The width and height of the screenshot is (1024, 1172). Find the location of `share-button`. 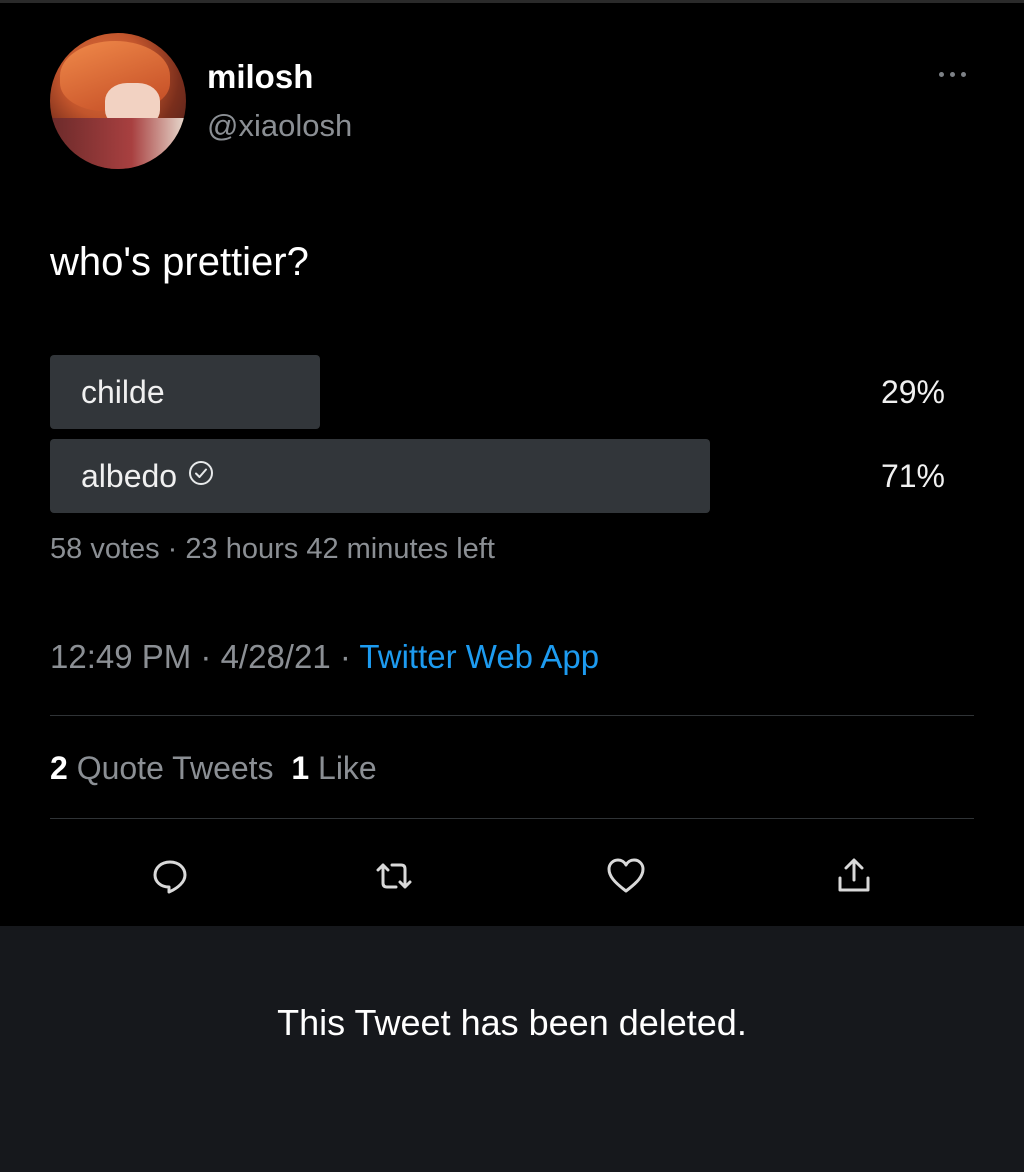

share-button is located at coordinates (854, 878).